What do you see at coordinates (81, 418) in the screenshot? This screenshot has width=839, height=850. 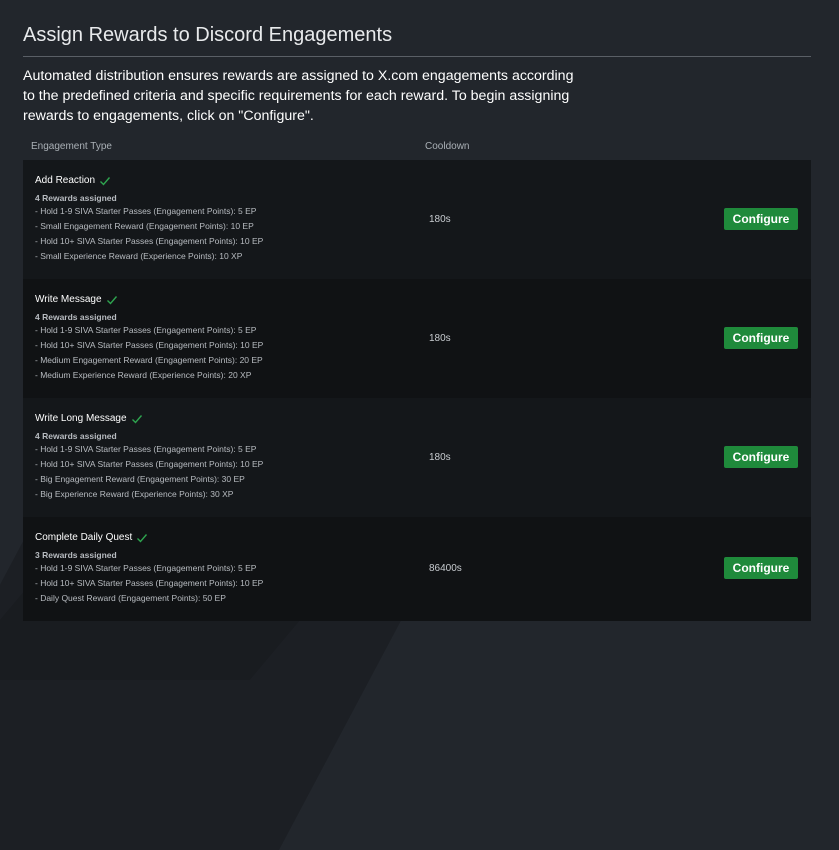 I see `engagement-name-label: Write Long Message` at bounding box center [81, 418].